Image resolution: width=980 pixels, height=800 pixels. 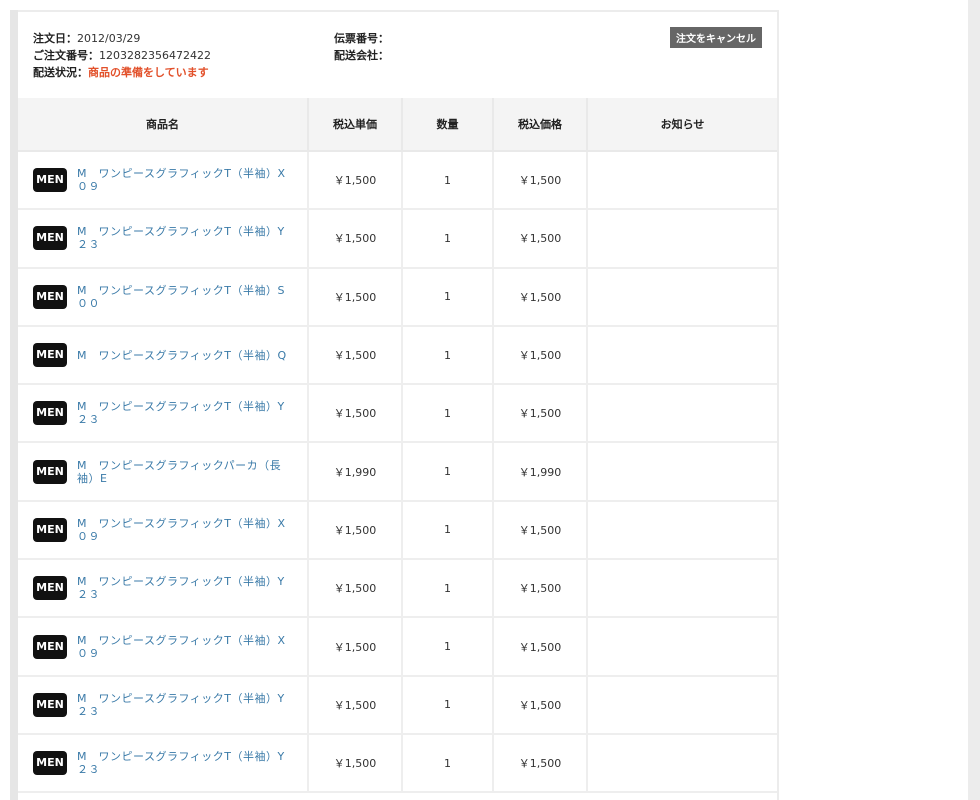 What do you see at coordinates (184, 355) in the screenshot?
I see `product-link: M ワンピースグラフィックT（半袖）Q` at bounding box center [184, 355].